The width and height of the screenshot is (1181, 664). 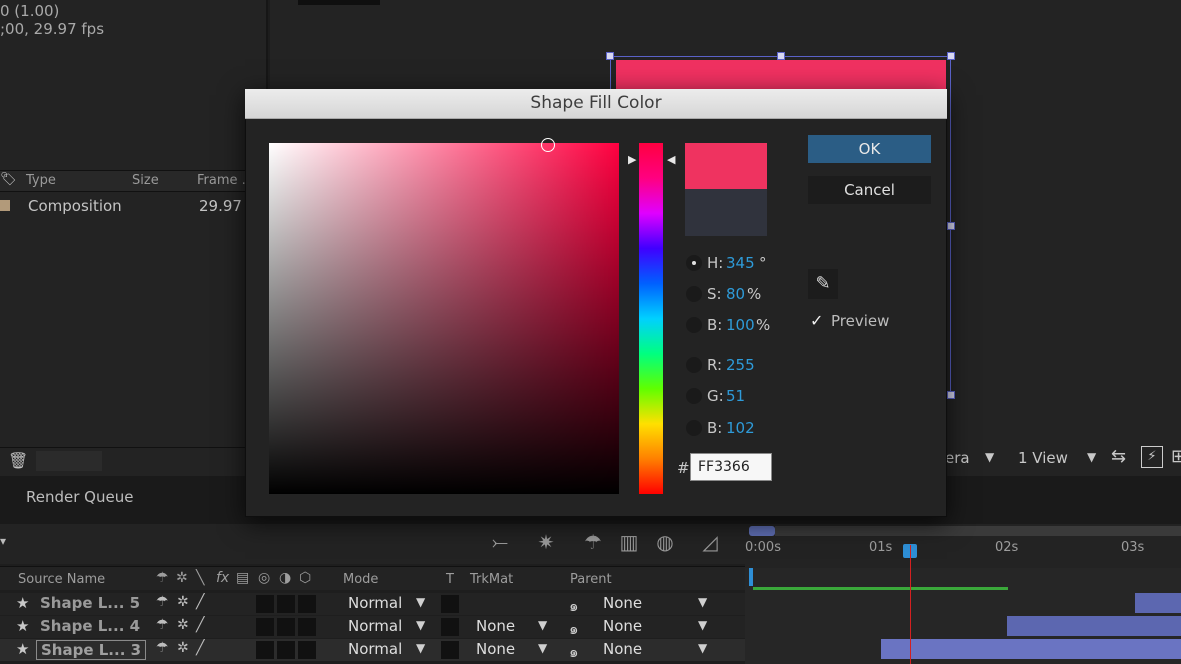 I want to click on tab-render-queue: Render Queue, so click(x=79, y=497).